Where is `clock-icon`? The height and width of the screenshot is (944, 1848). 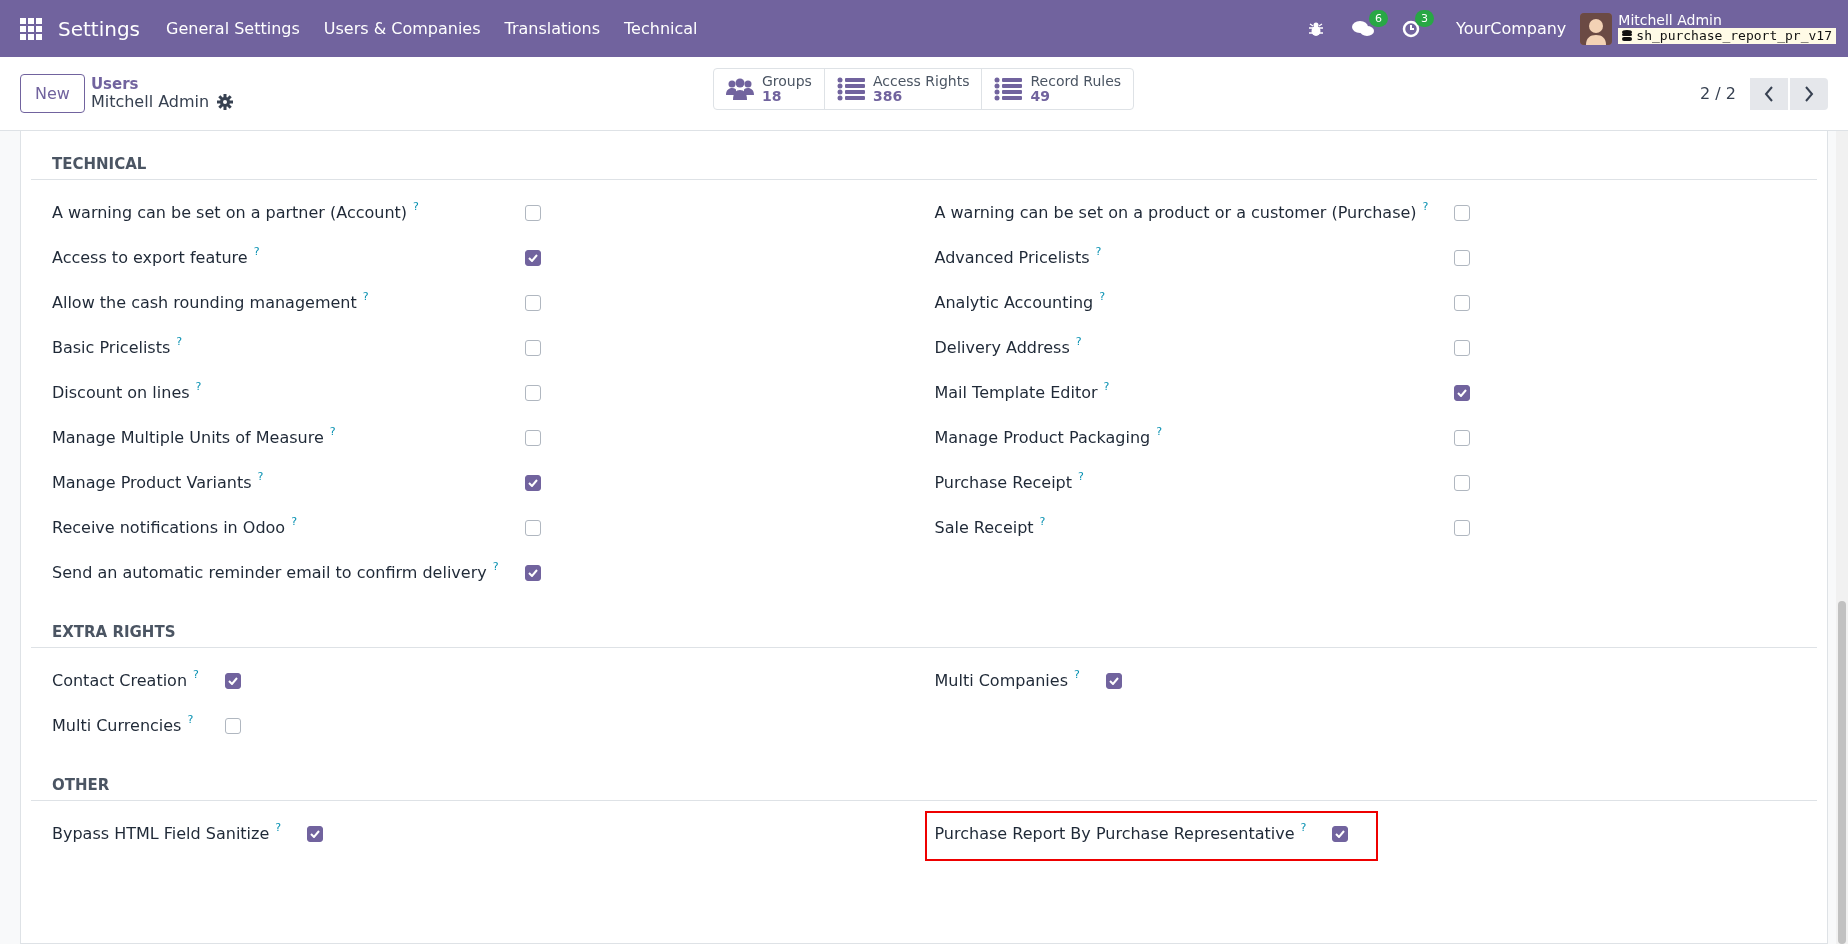 clock-icon is located at coordinates (1411, 28).